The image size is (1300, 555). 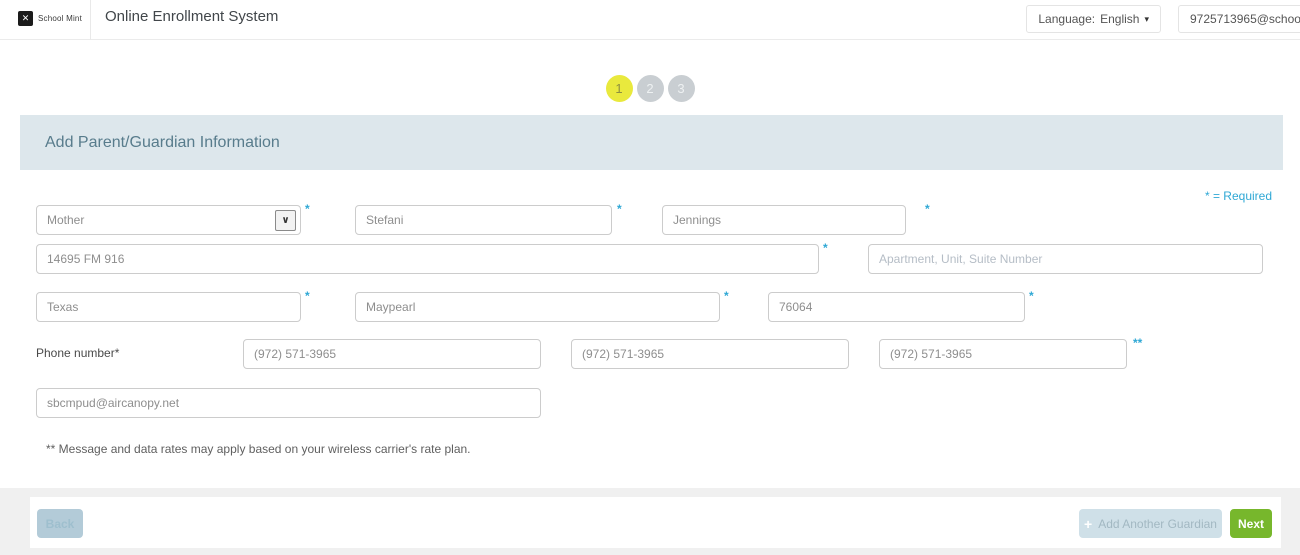 I want to click on schoolmint-logo-text: School Mint, so click(x=60, y=18).